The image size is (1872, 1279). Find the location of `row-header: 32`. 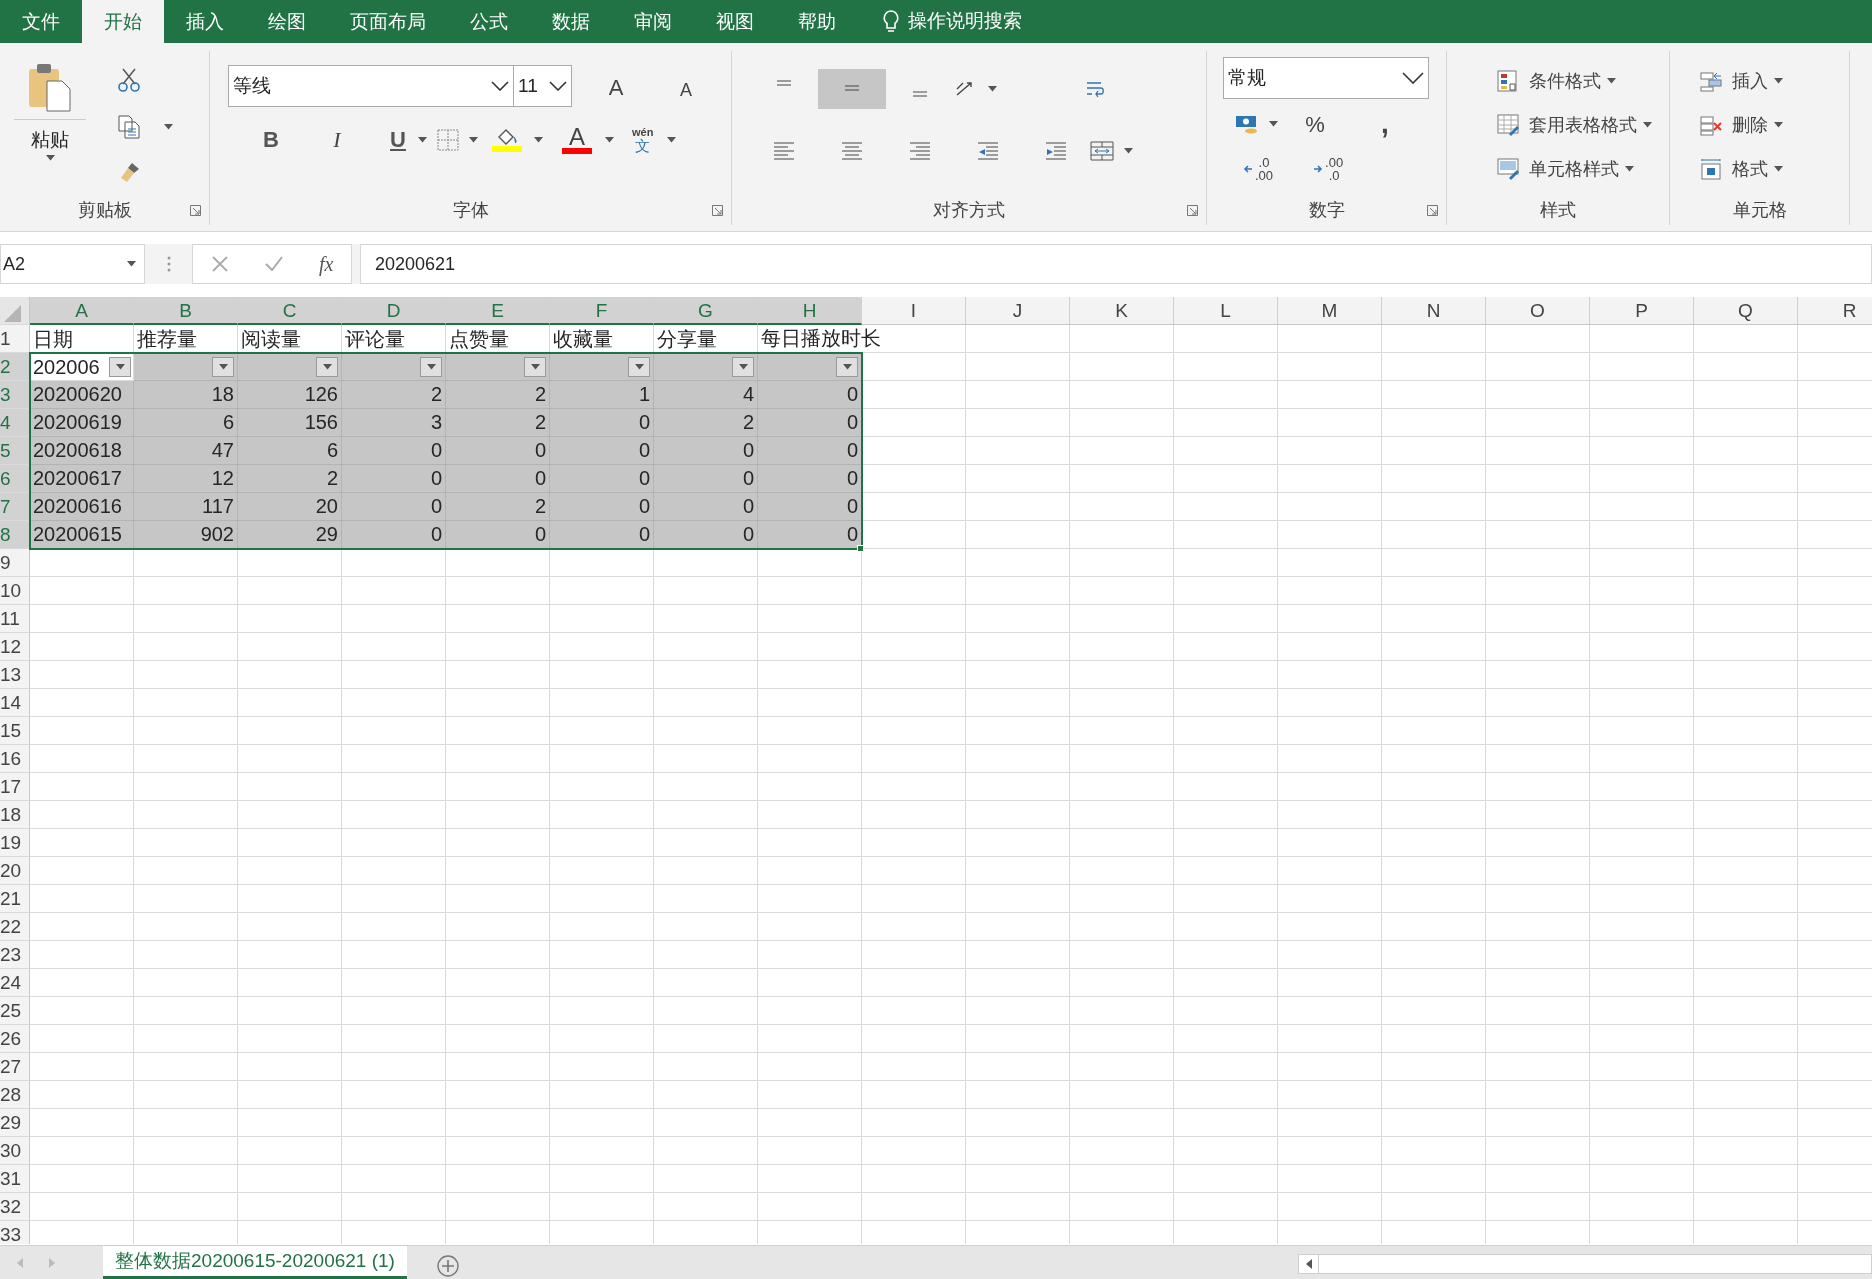

row-header: 32 is located at coordinates (15, 1207).